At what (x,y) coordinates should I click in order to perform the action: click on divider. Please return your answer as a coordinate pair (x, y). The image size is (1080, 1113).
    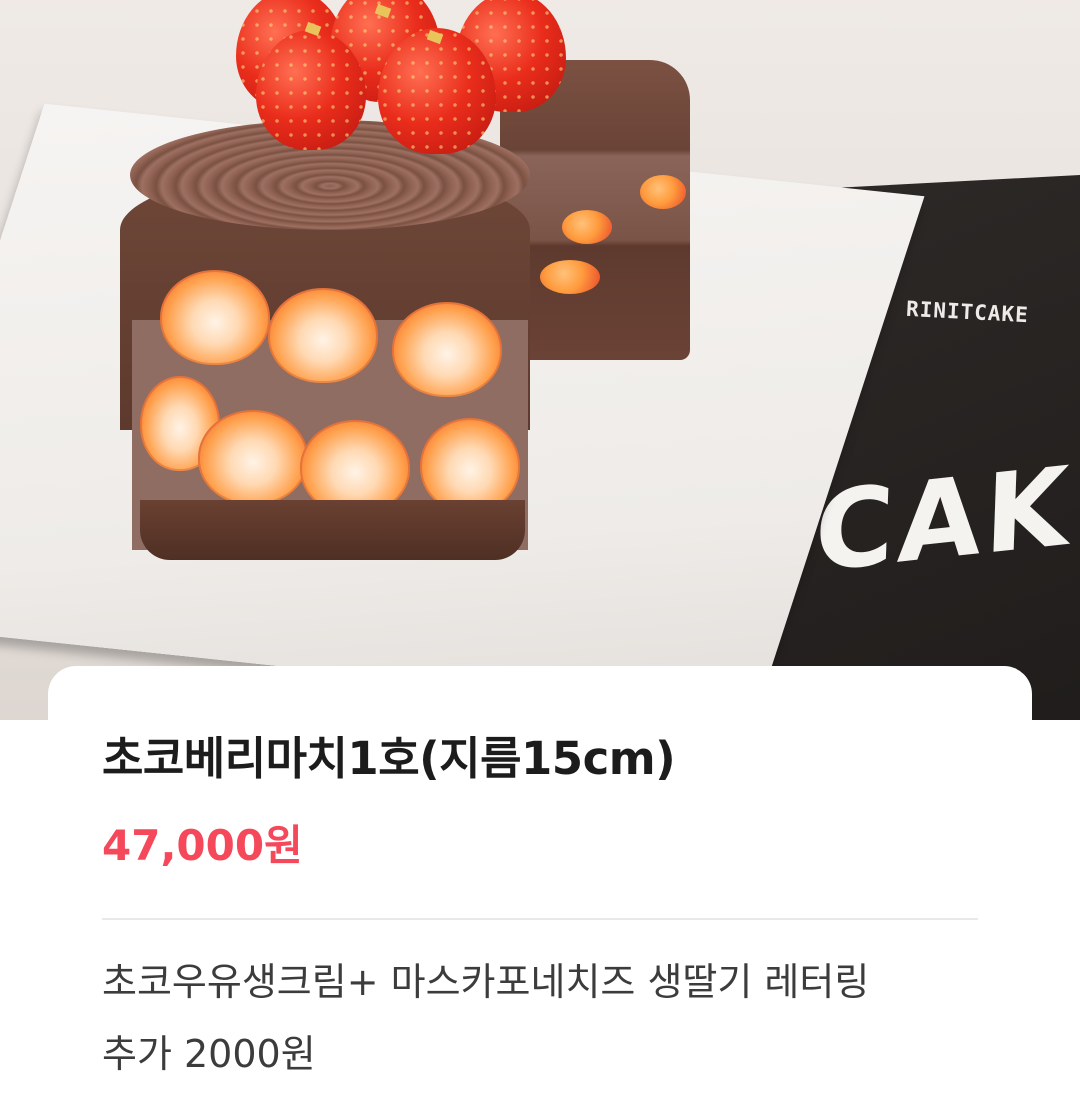
    Looking at the image, I should click on (540, 919).